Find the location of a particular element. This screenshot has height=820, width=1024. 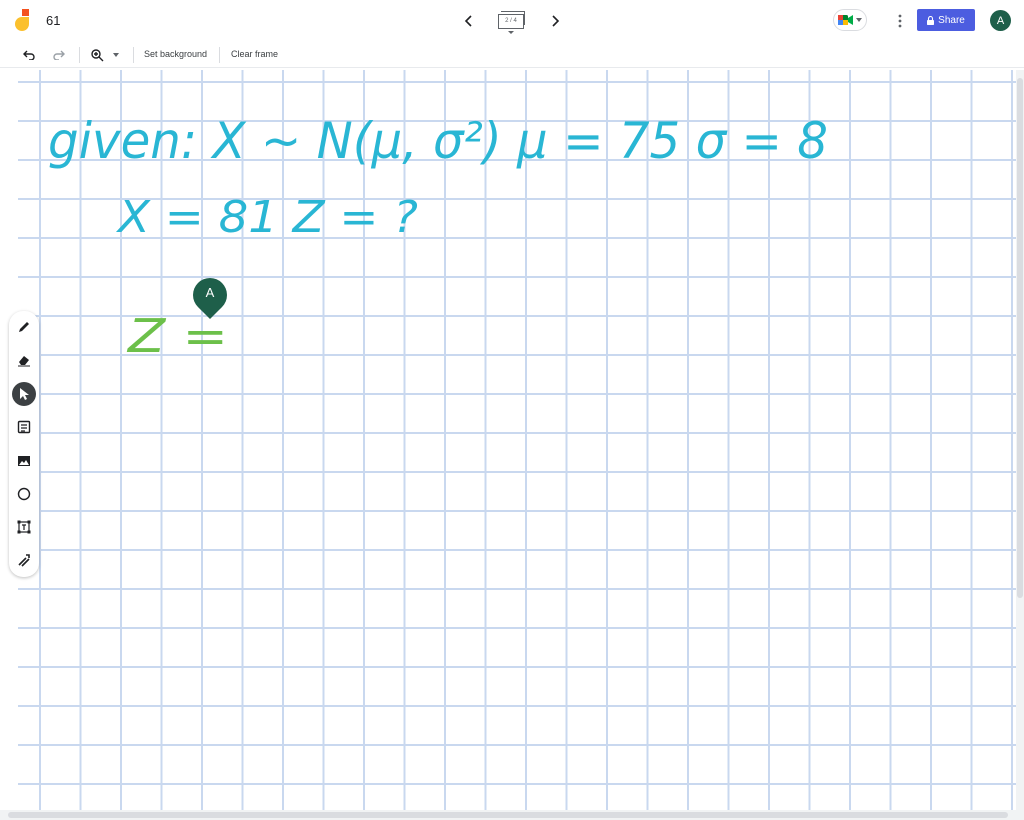

zoom-in-icon is located at coordinates (96, 54).